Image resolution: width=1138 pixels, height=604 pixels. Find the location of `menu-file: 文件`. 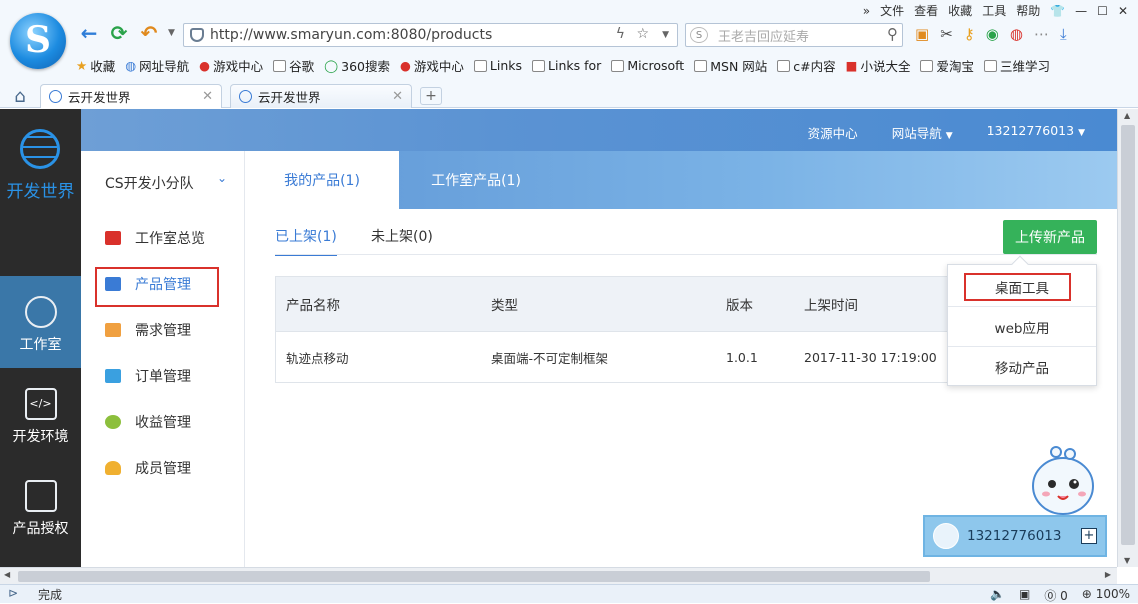

menu-file: 文件 is located at coordinates (892, 10).